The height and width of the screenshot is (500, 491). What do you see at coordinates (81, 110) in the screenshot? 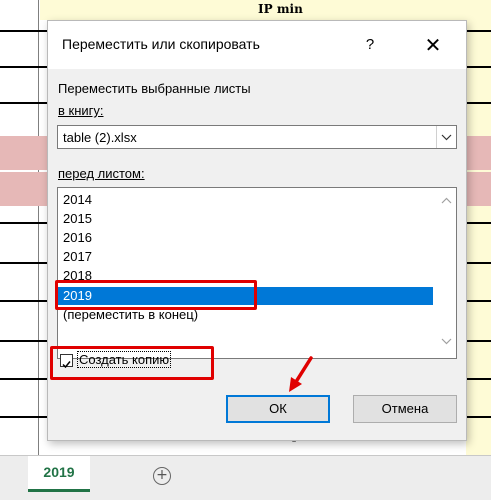
I see `to-book-label: в книгу:` at bounding box center [81, 110].